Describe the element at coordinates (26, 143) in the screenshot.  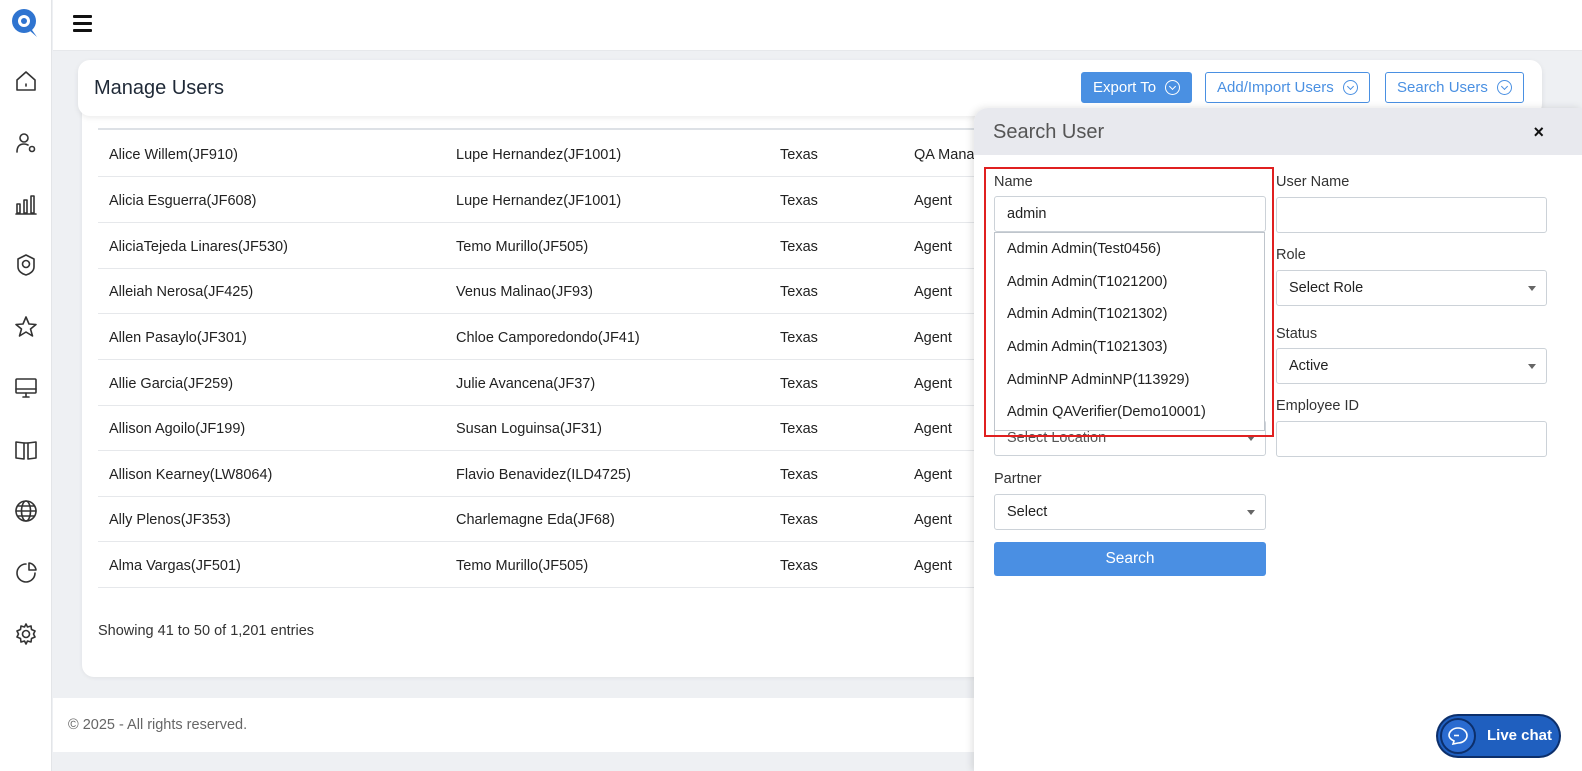
I see `user-settings-icon` at that location.